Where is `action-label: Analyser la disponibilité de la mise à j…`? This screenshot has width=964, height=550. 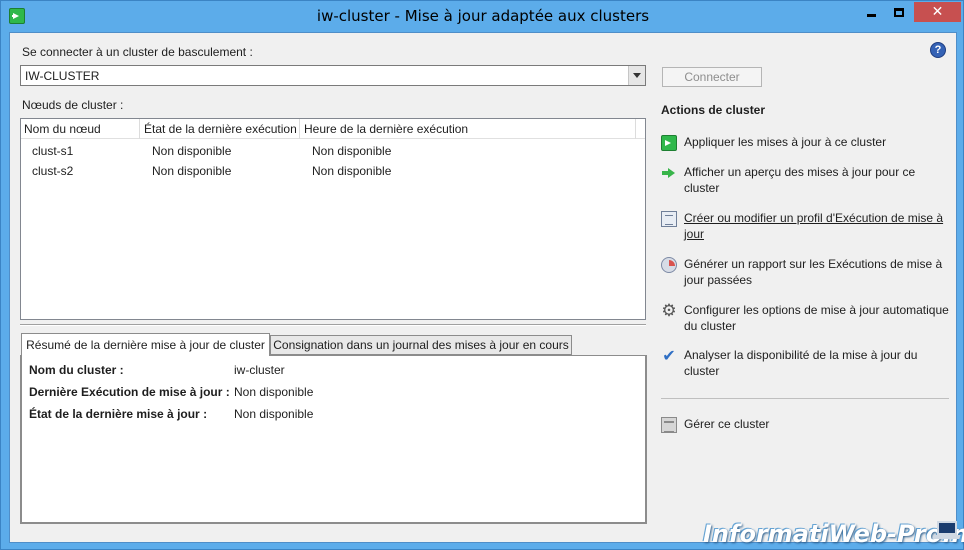
action-label: Analyser la disponibilité de la mise à j… is located at coordinates (816, 363).